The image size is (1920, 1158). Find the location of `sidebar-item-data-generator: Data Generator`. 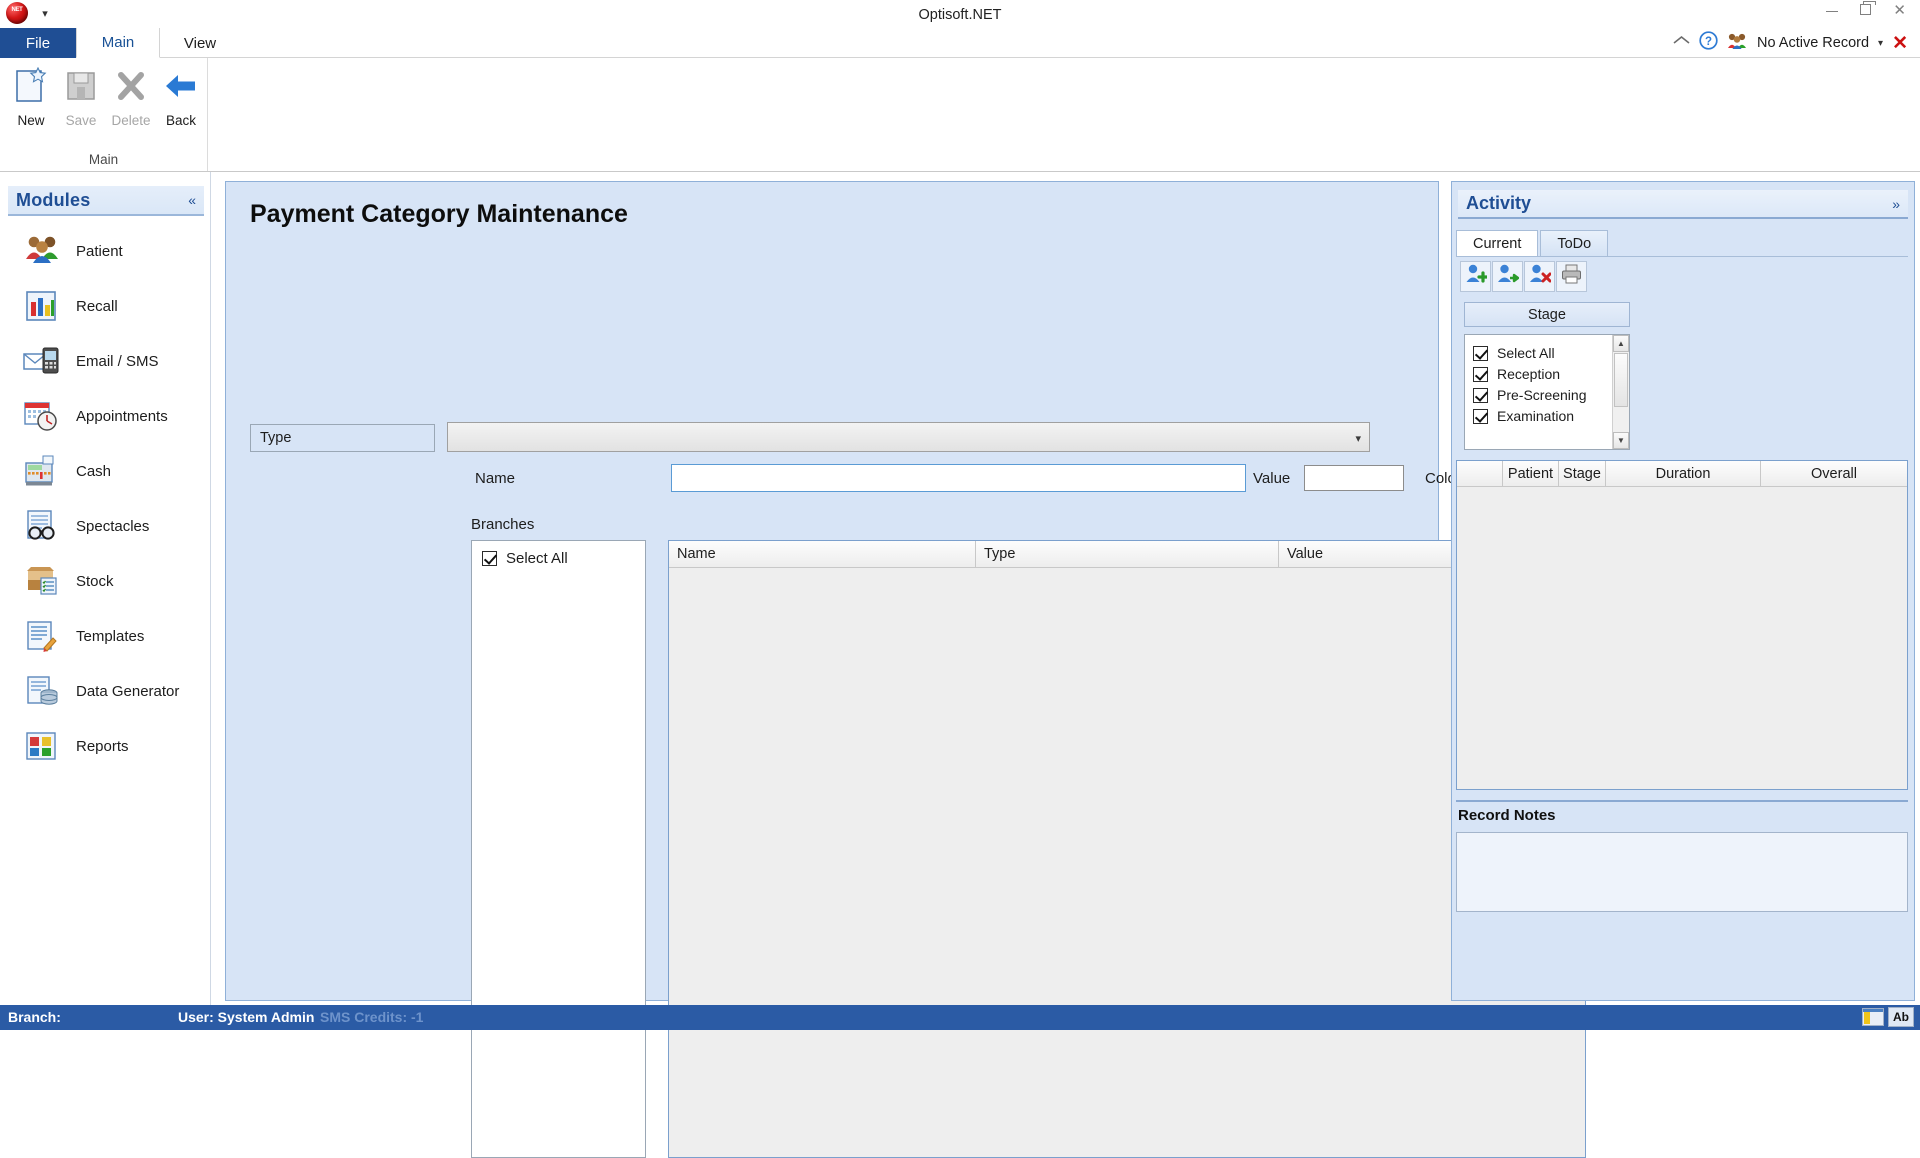

sidebar-item-data-generator: Data Generator is located at coordinates (105, 691).